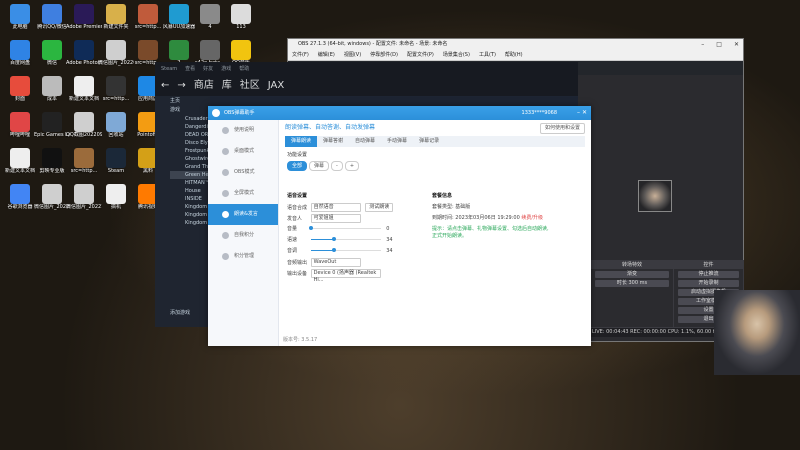 This screenshot has height=450, width=800. I want to click on obs-menu-item: 停靠部件(D), so click(384, 55).